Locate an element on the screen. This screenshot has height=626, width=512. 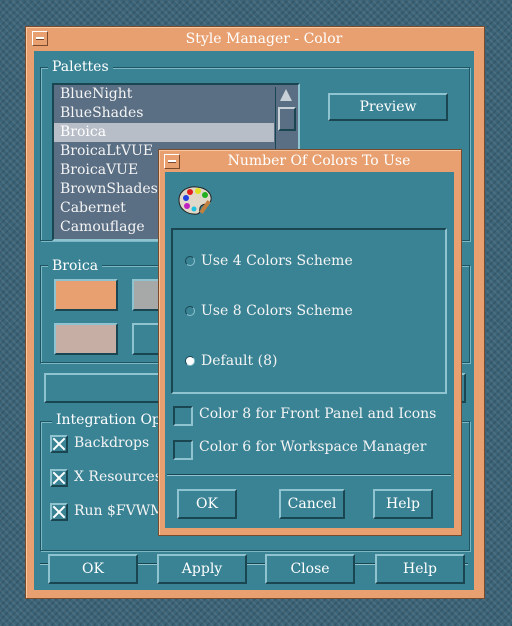
palette-group-label: Broica is located at coordinates (75, 266).